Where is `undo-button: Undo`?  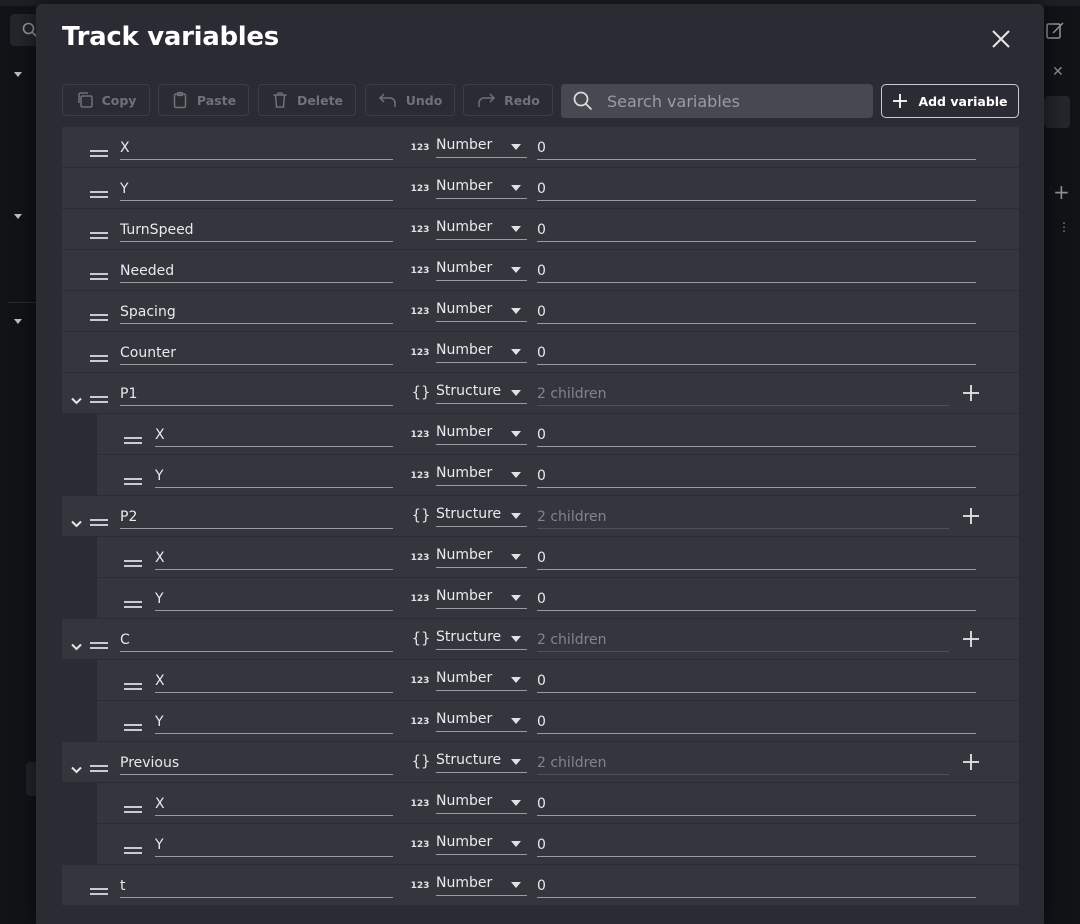
undo-button: Undo is located at coordinates (410, 100).